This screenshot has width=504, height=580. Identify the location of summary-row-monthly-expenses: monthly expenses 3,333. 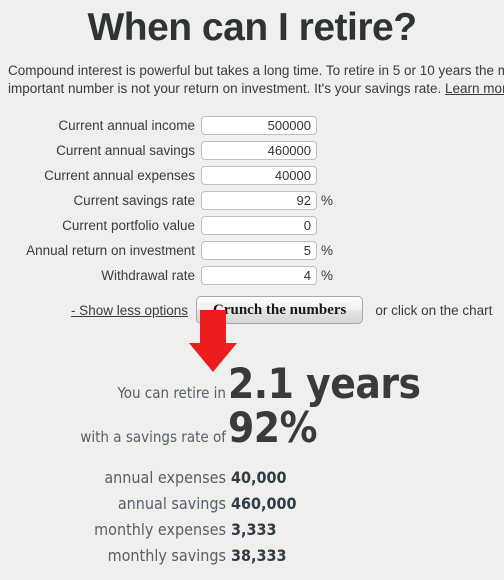
(252, 533).